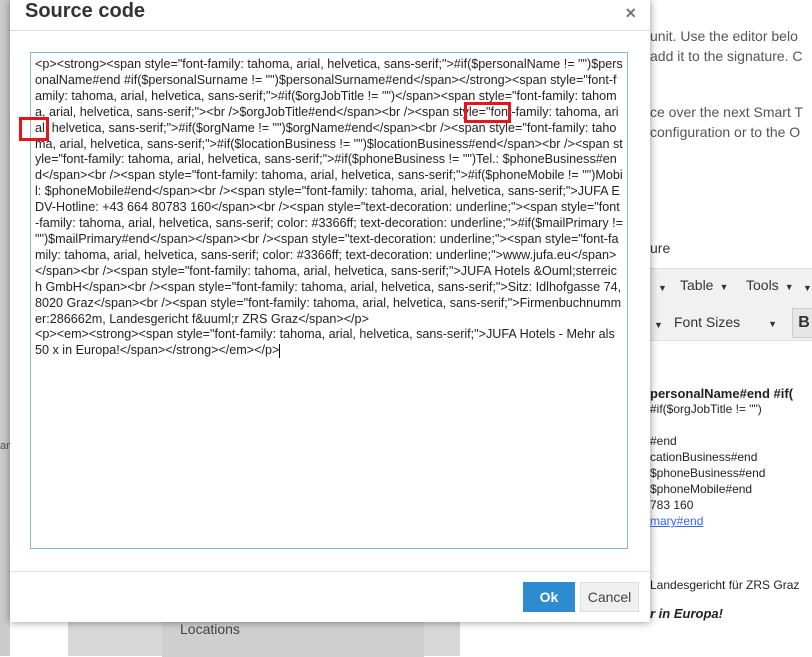 The height and width of the screenshot is (657, 812). I want to click on bg-signature-line-7: 783 160, so click(672, 505).